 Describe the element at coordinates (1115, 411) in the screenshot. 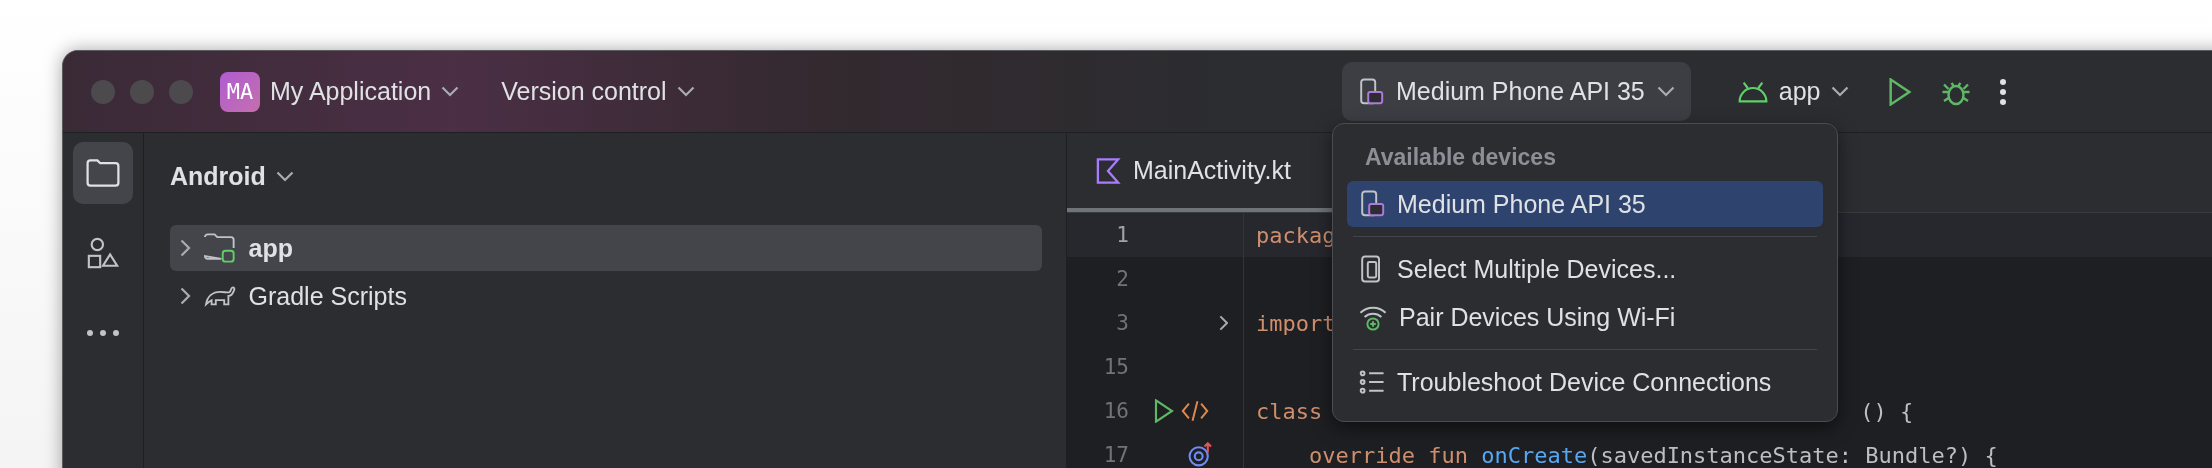

I see `line-number: 16` at that location.